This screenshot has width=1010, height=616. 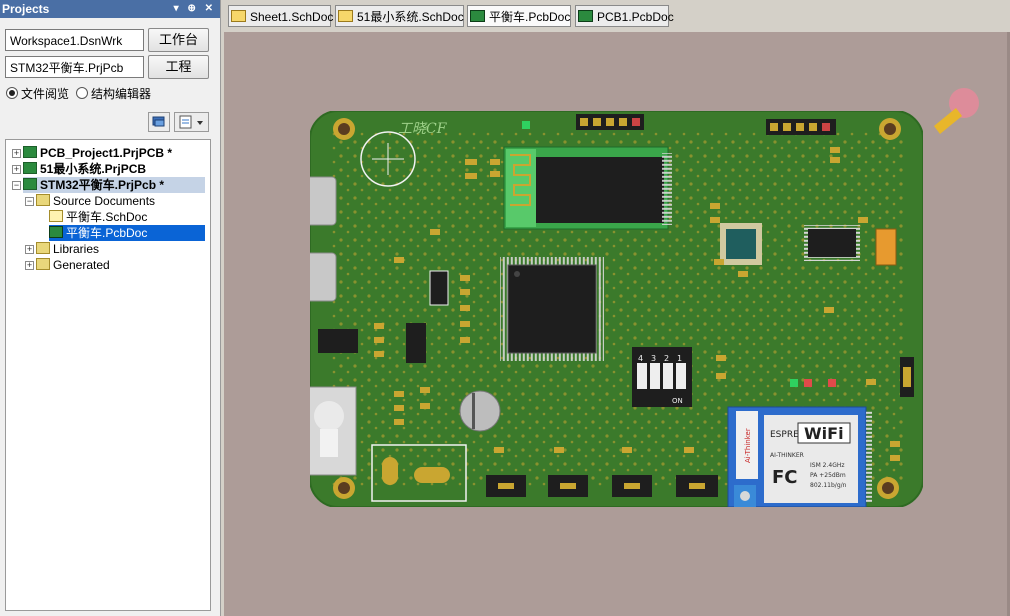 I want to click on layers-icon, so click(x=158, y=121).